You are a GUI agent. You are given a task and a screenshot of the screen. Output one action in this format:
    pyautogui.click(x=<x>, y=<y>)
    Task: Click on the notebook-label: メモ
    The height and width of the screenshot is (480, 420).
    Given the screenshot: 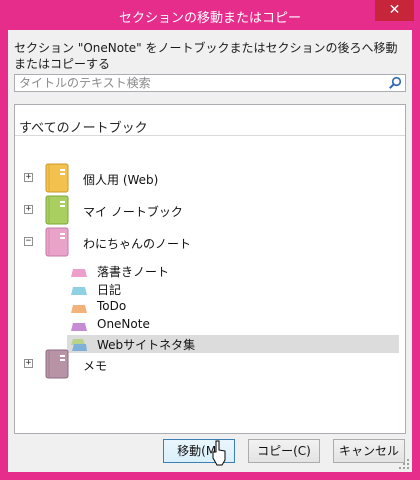 What is the action you would take?
    pyautogui.click(x=95, y=365)
    